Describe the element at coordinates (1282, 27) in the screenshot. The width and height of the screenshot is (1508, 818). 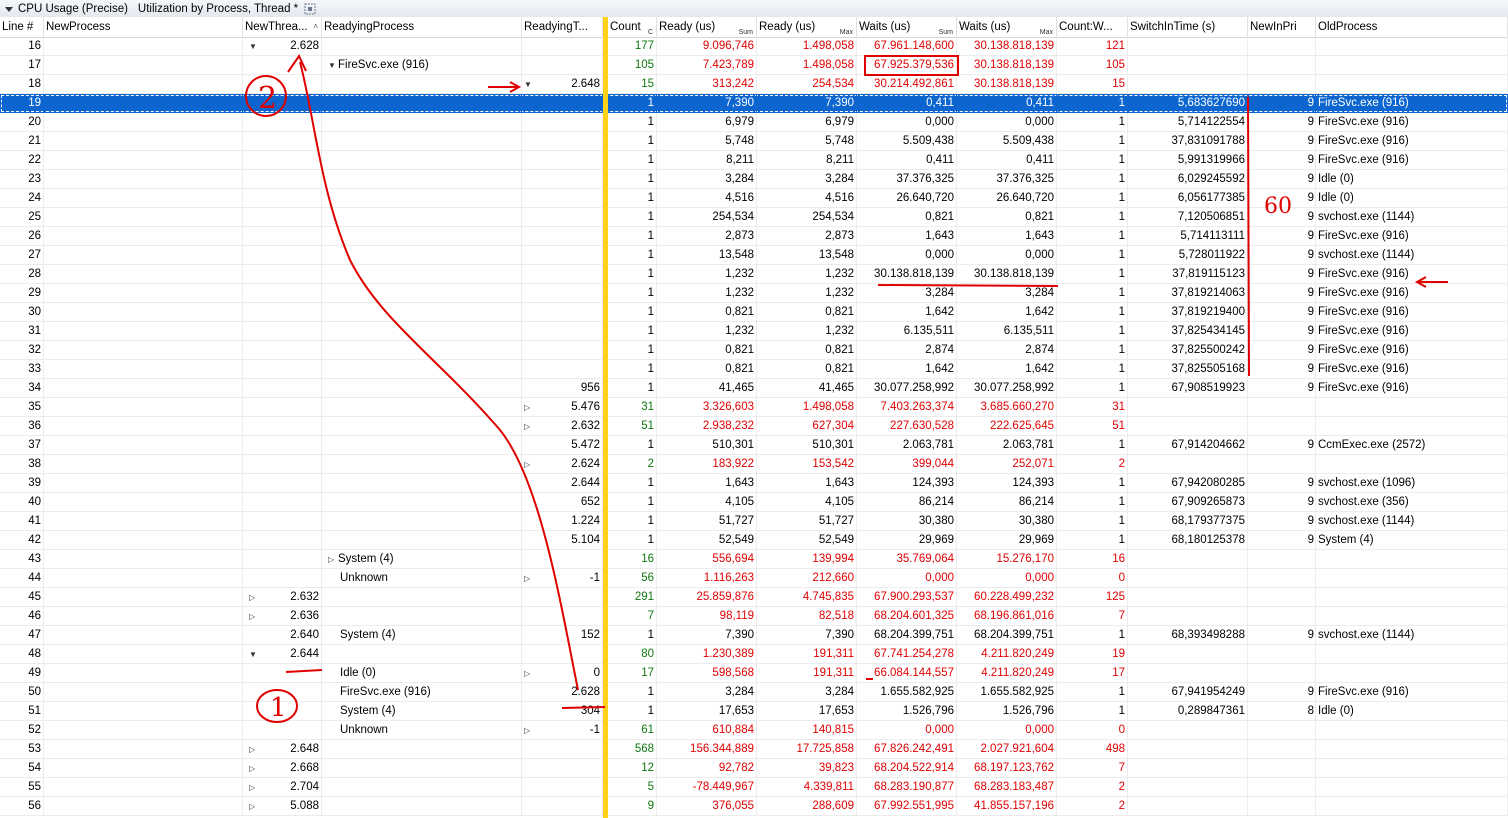
I see `hdr-new-in-pri: NewInPri` at that location.